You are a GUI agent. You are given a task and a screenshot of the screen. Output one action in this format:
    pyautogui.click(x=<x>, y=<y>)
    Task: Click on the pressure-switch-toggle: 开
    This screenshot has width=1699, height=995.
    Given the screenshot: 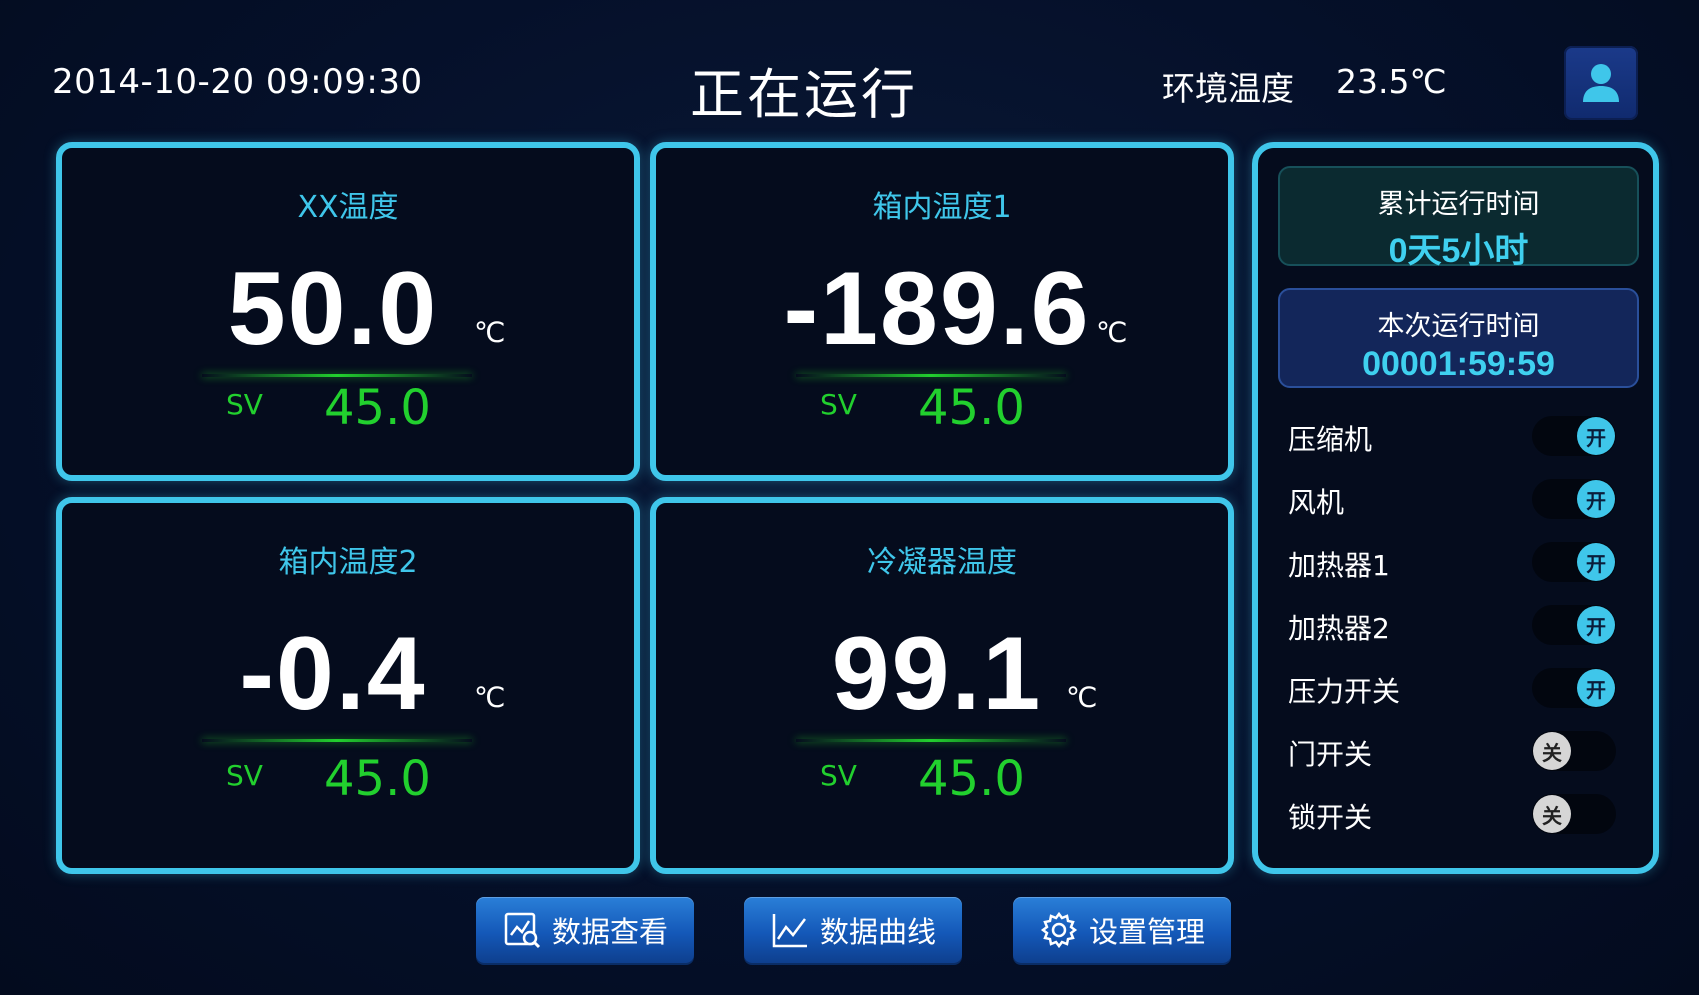 What is the action you would take?
    pyautogui.click(x=1574, y=688)
    